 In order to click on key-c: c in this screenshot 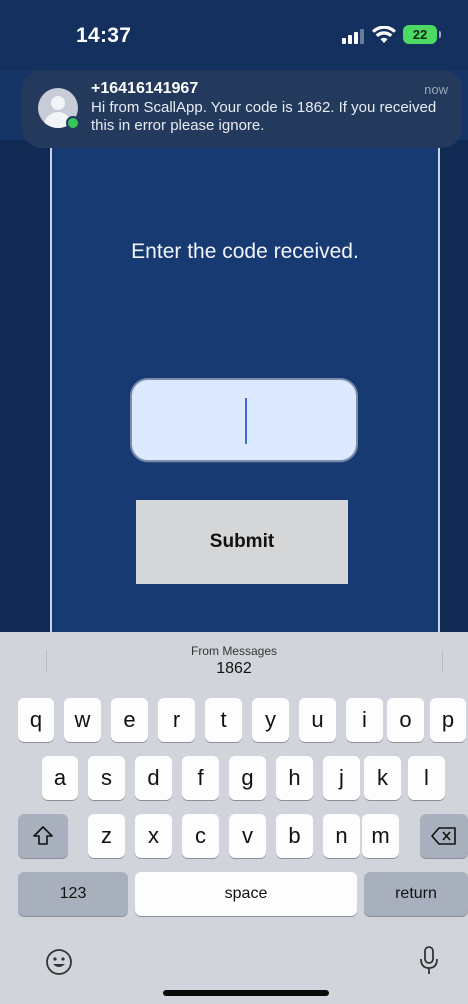, I will do `click(200, 836)`.